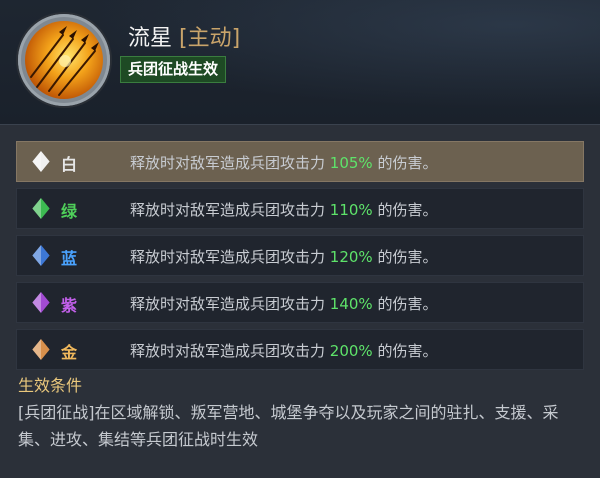 This screenshot has height=478, width=600. I want to click on tier-name: 白, so click(69, 164).